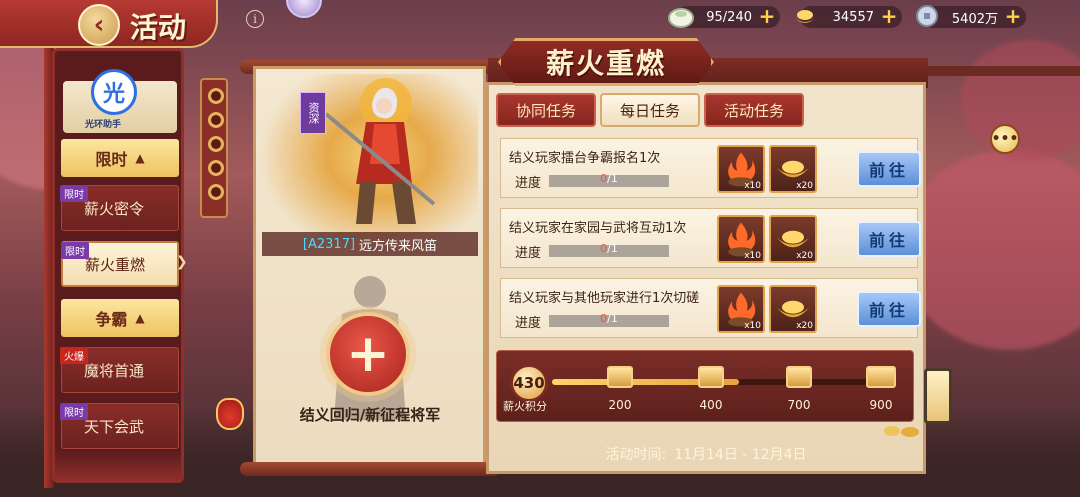  I want to click on sidebar-item-label: 薪火重燃, so click(115, 264).